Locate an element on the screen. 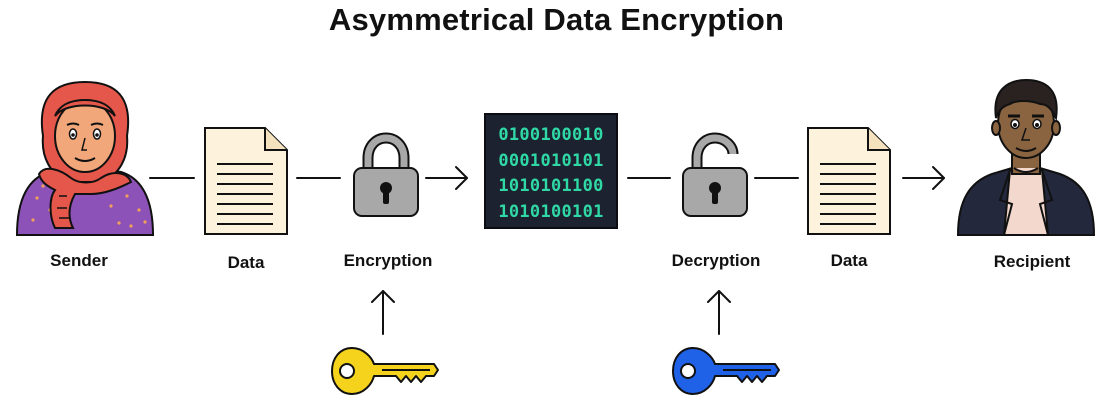 The height and width of the screenshot is (406, 1113). sender-label: Sender is located at coordinates (79, 260).